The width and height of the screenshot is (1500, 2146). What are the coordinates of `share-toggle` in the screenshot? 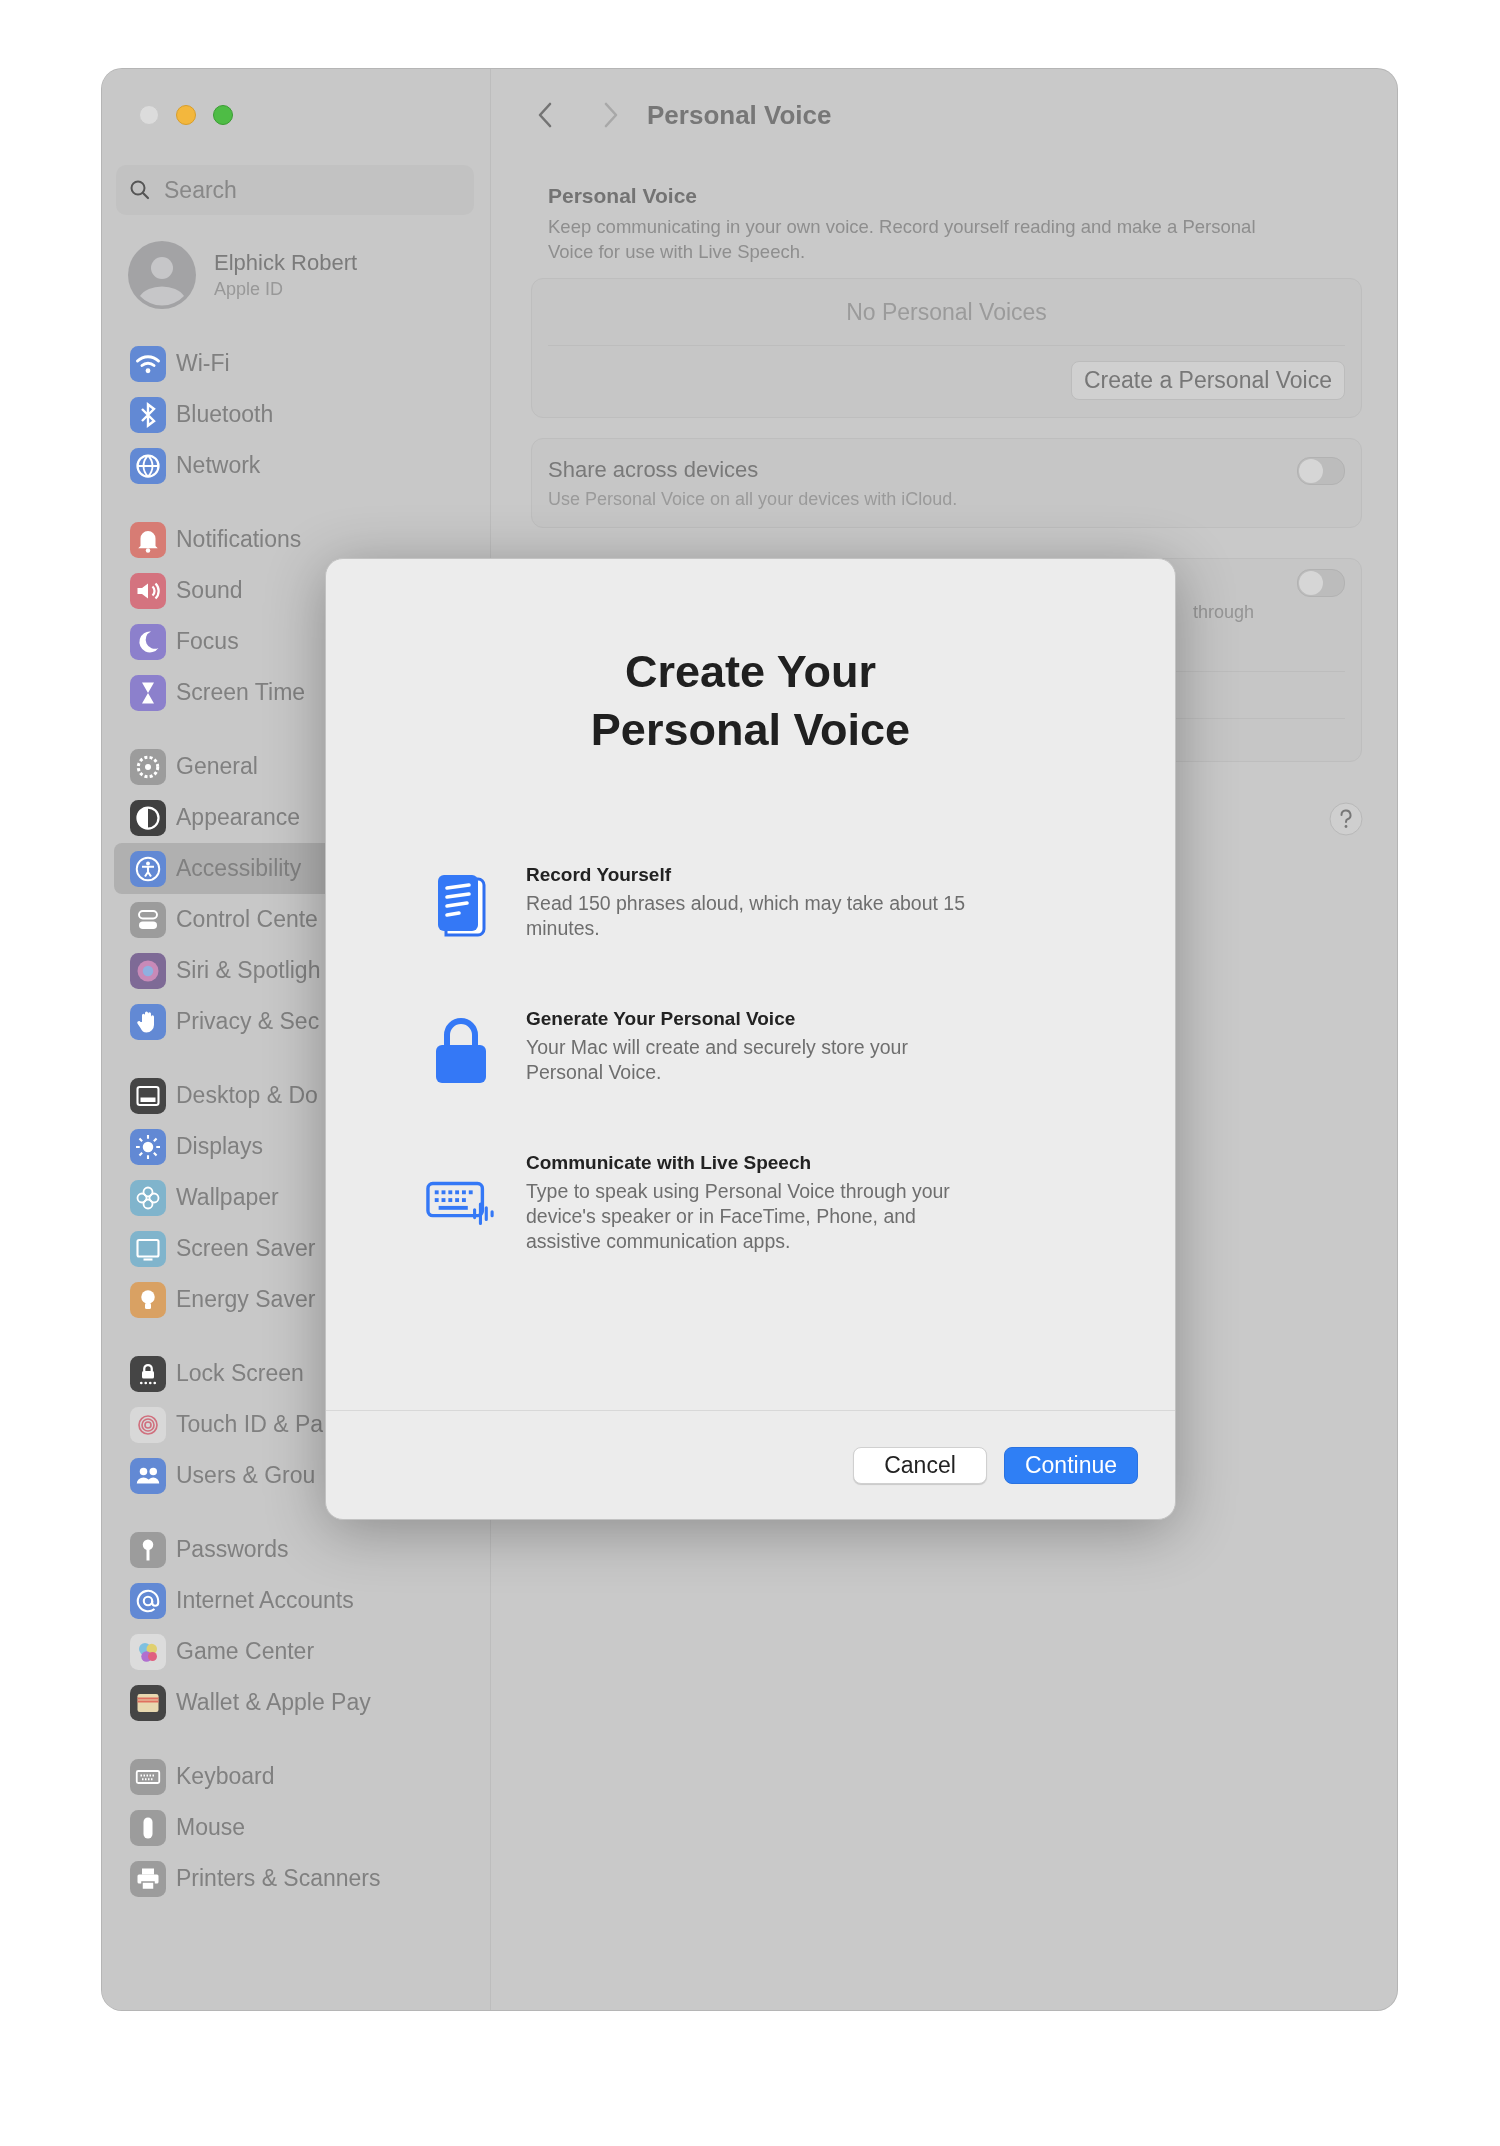 It's located at (1321, 471).